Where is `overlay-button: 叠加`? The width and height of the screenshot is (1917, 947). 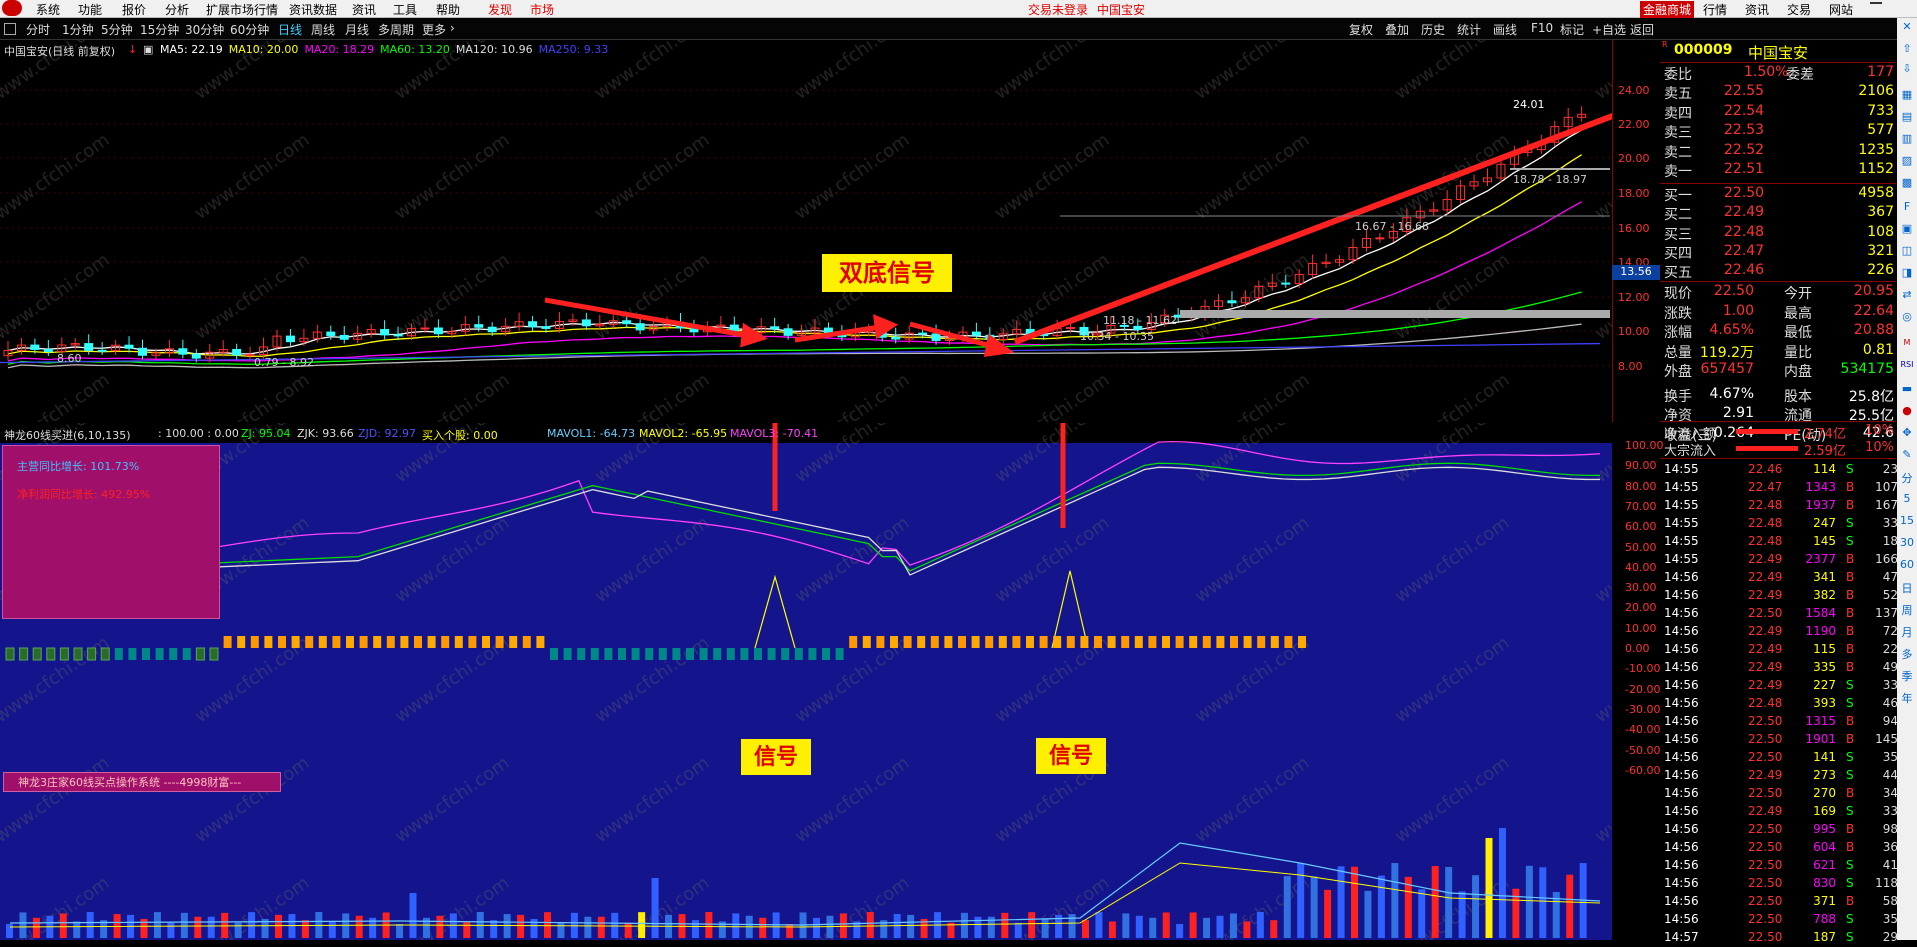 overlay-button: 叠加 is located at coordinates (1397, 29).